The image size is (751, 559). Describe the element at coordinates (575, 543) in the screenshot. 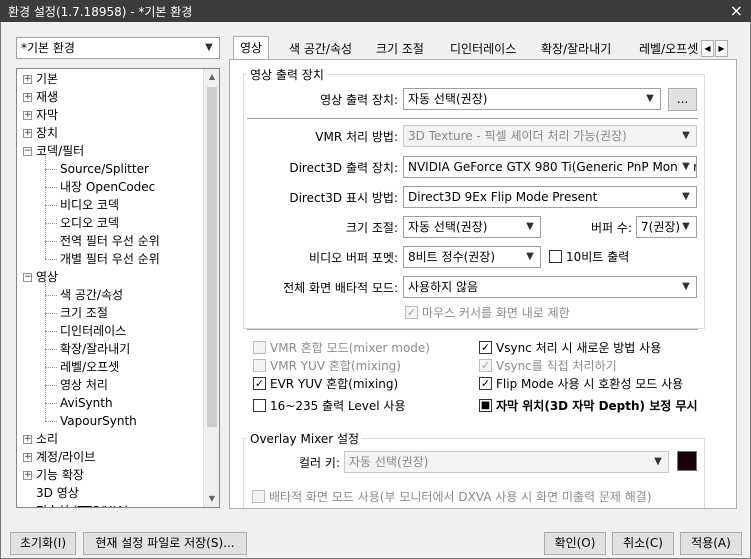

I see `ok-button: 확인(O)` at that location.